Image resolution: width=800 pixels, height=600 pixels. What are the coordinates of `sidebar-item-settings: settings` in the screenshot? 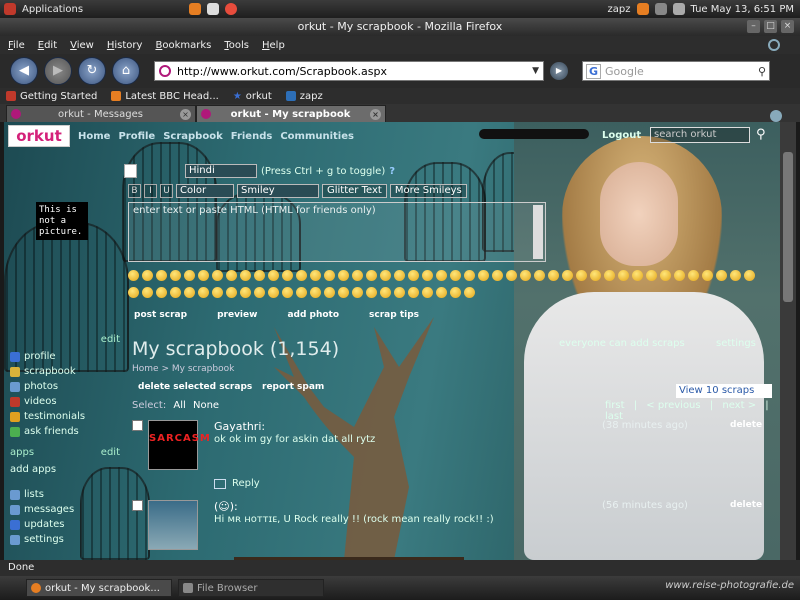 It's located at (65, 539).